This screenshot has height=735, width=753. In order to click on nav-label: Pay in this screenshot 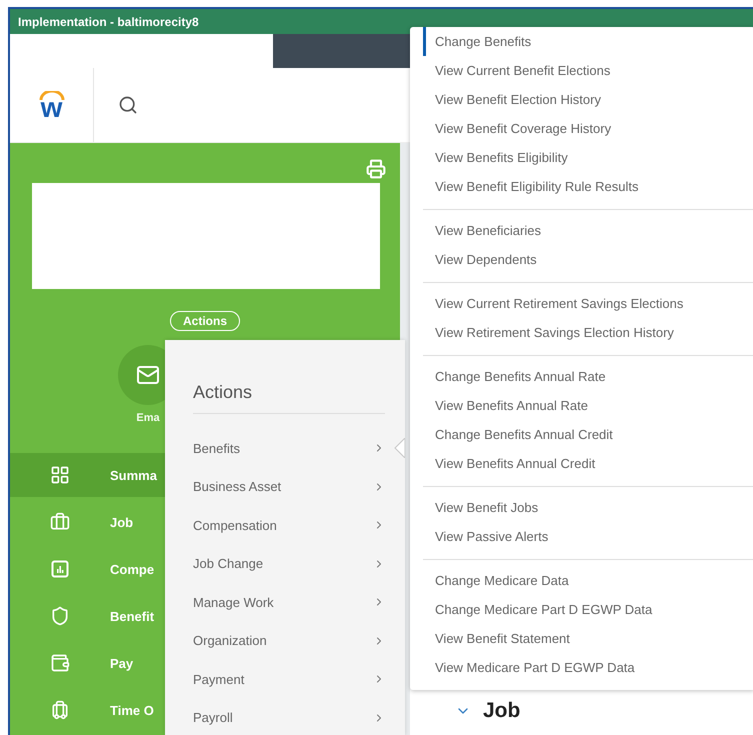, I will do `click(122, 663)`.